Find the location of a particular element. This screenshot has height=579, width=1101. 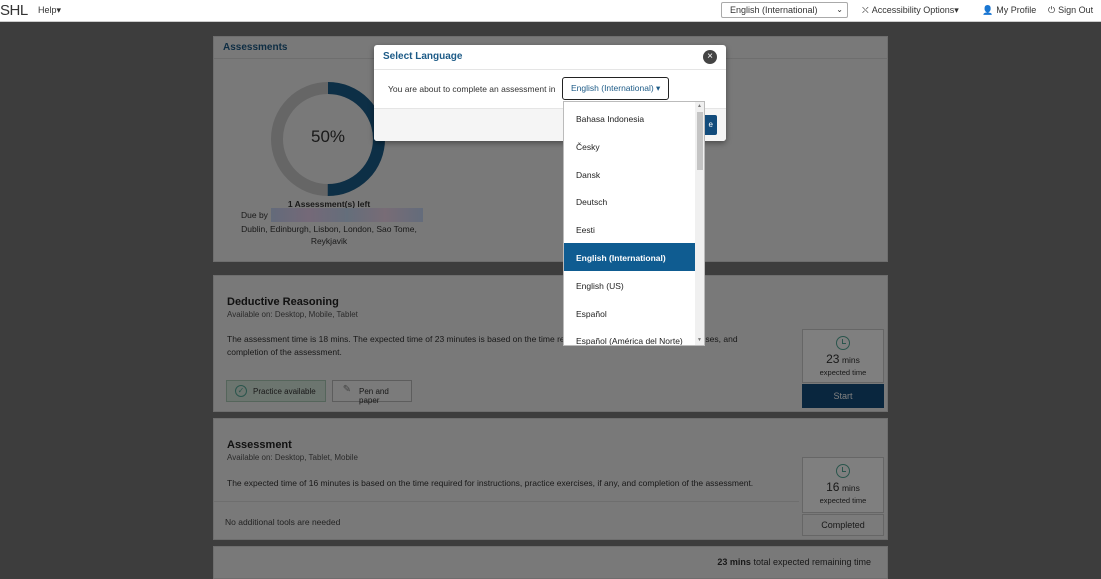

sign-out-link: ⏻ Sign Out is located at coordinates (1070, 10).